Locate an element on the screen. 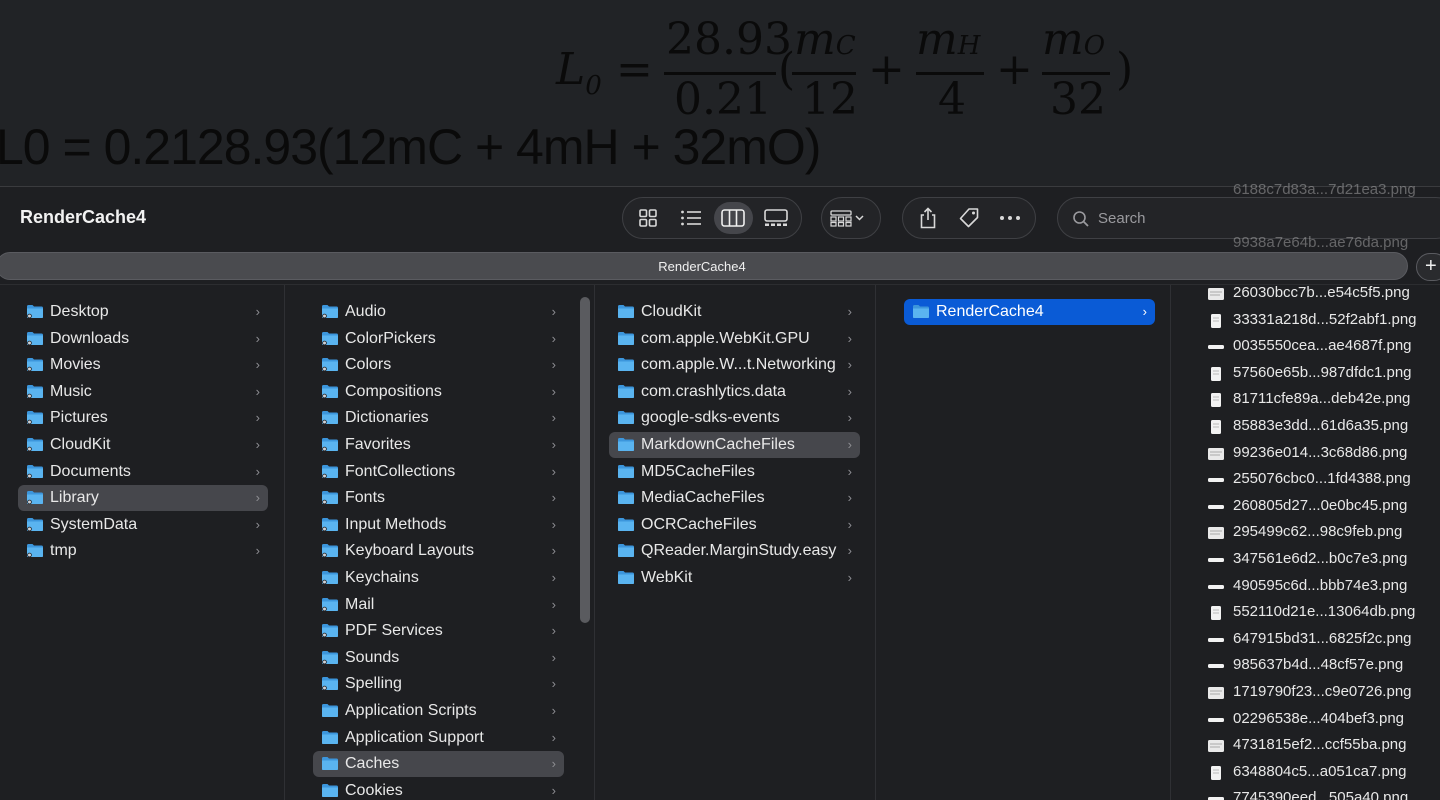  new-tab-button: + is located at coordinates (1428, 267).